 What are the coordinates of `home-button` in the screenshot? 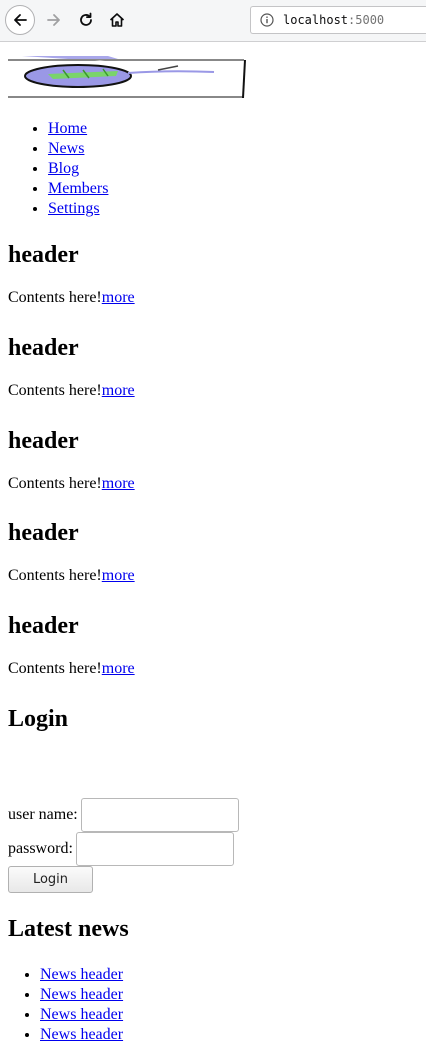 It's located at (117, 20).